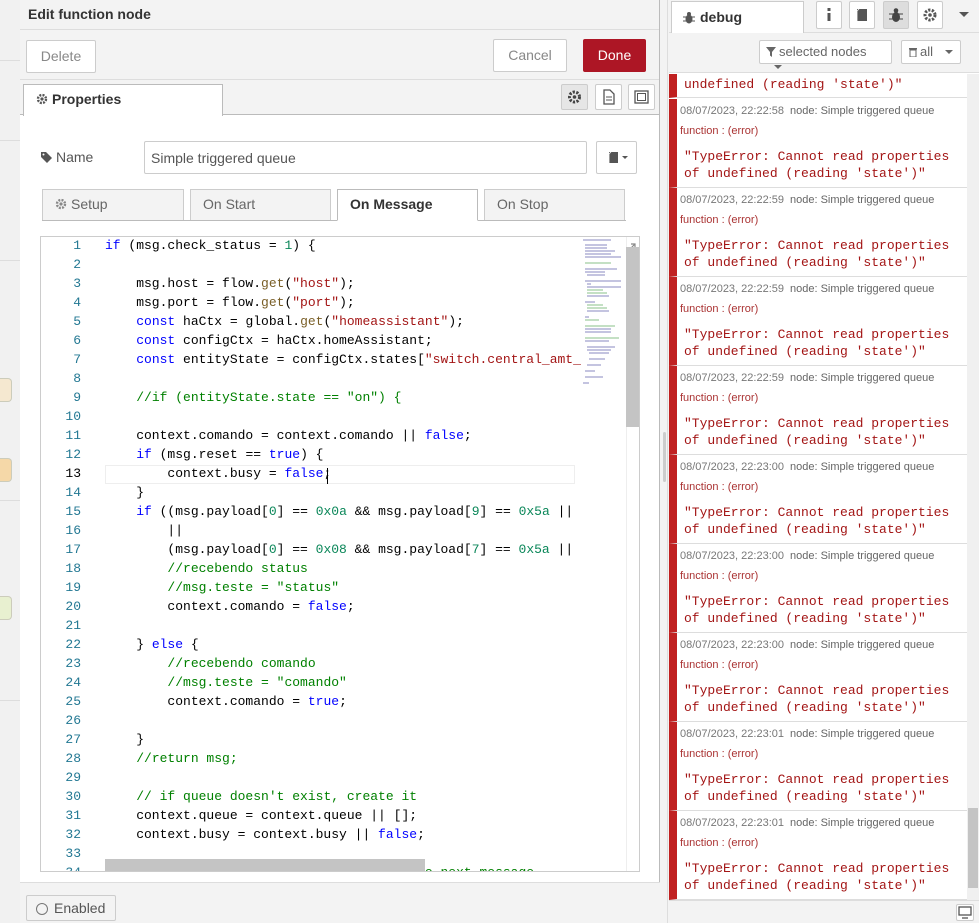 The height and width of the screenshot is (923, 979). I want to click on code-line: if (msg.check_status = 1) {, so click(210, 245).